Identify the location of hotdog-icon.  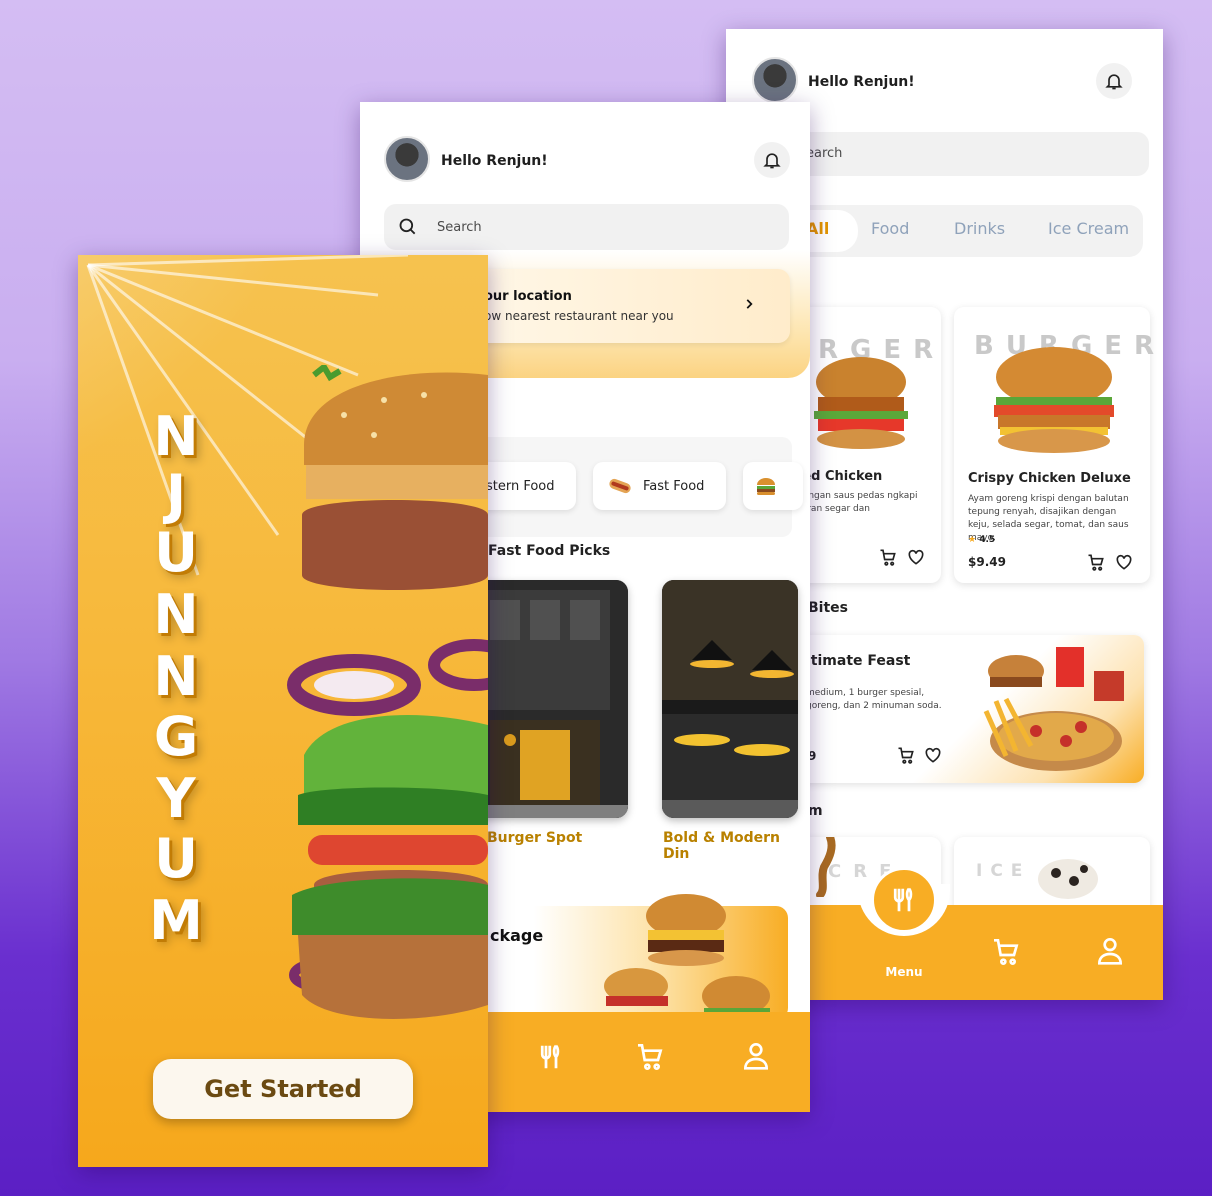
(620, 486).